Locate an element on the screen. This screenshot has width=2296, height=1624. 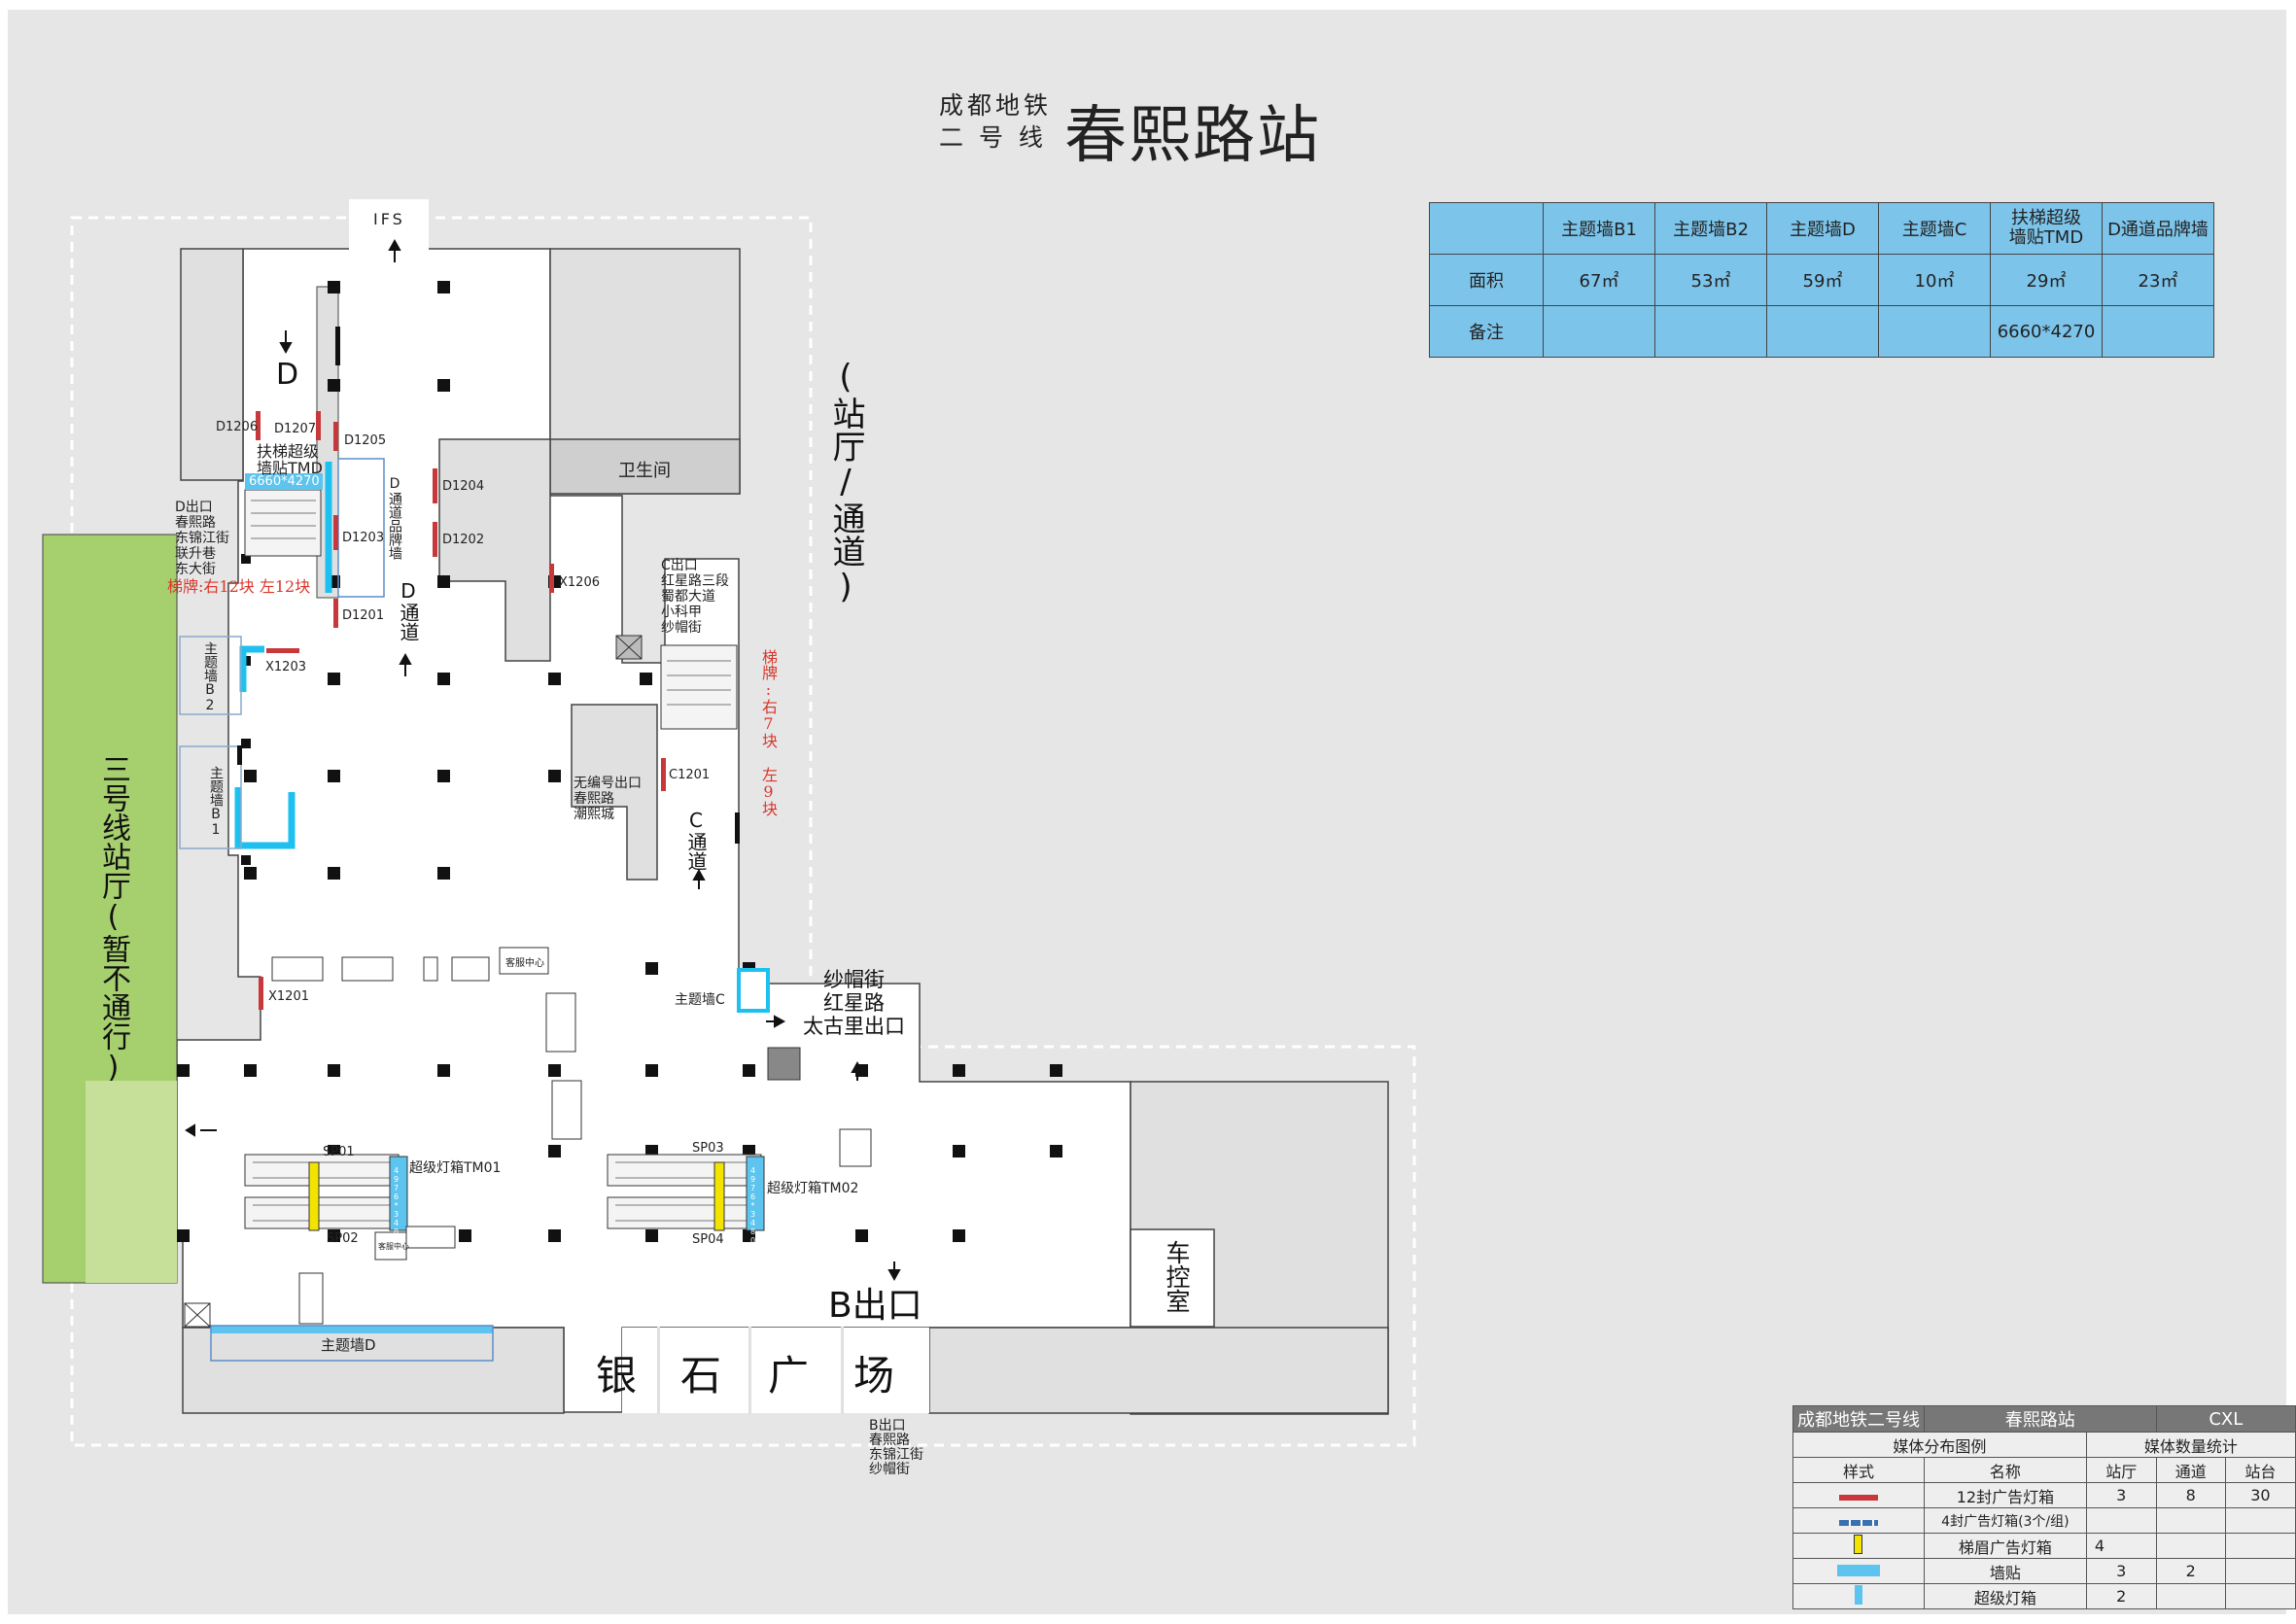
toilet-label: 卫生间 is located at coordinates (644, 471).